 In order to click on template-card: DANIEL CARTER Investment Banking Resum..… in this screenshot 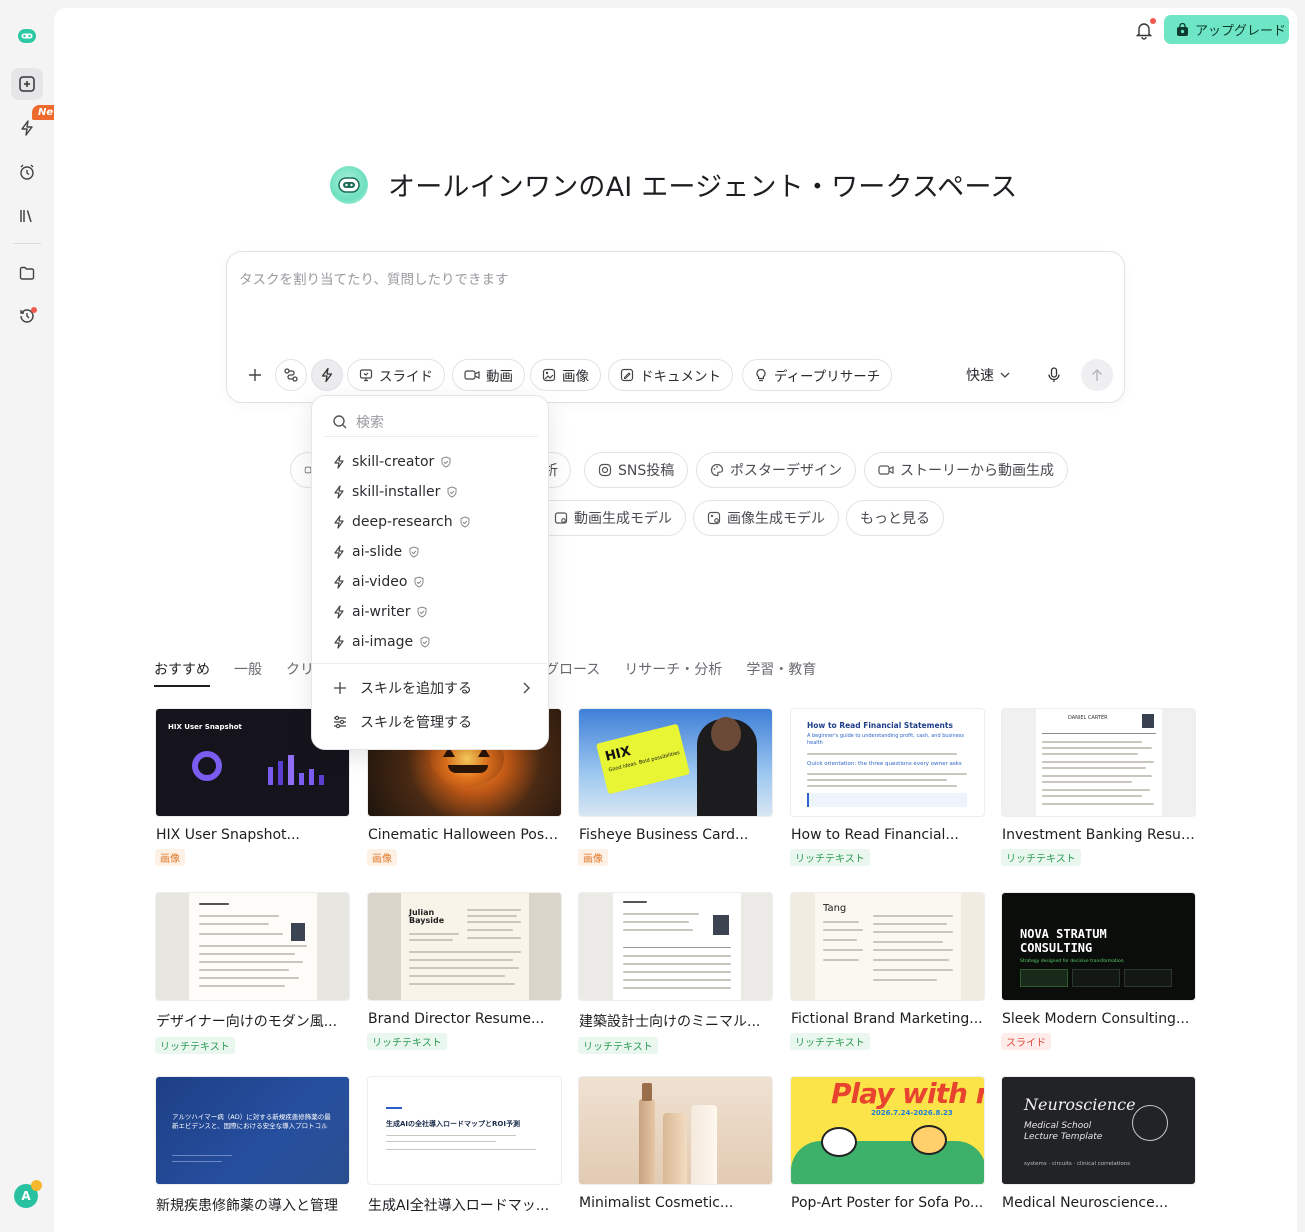, I will do `click(1098, 787)`.